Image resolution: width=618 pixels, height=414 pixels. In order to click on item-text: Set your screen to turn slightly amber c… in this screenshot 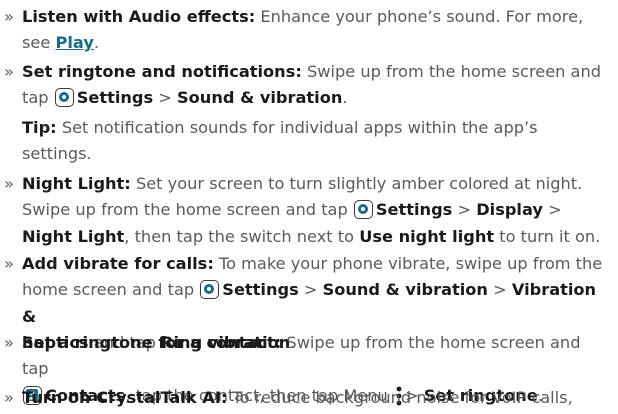, I will do `click(359, 183)`.